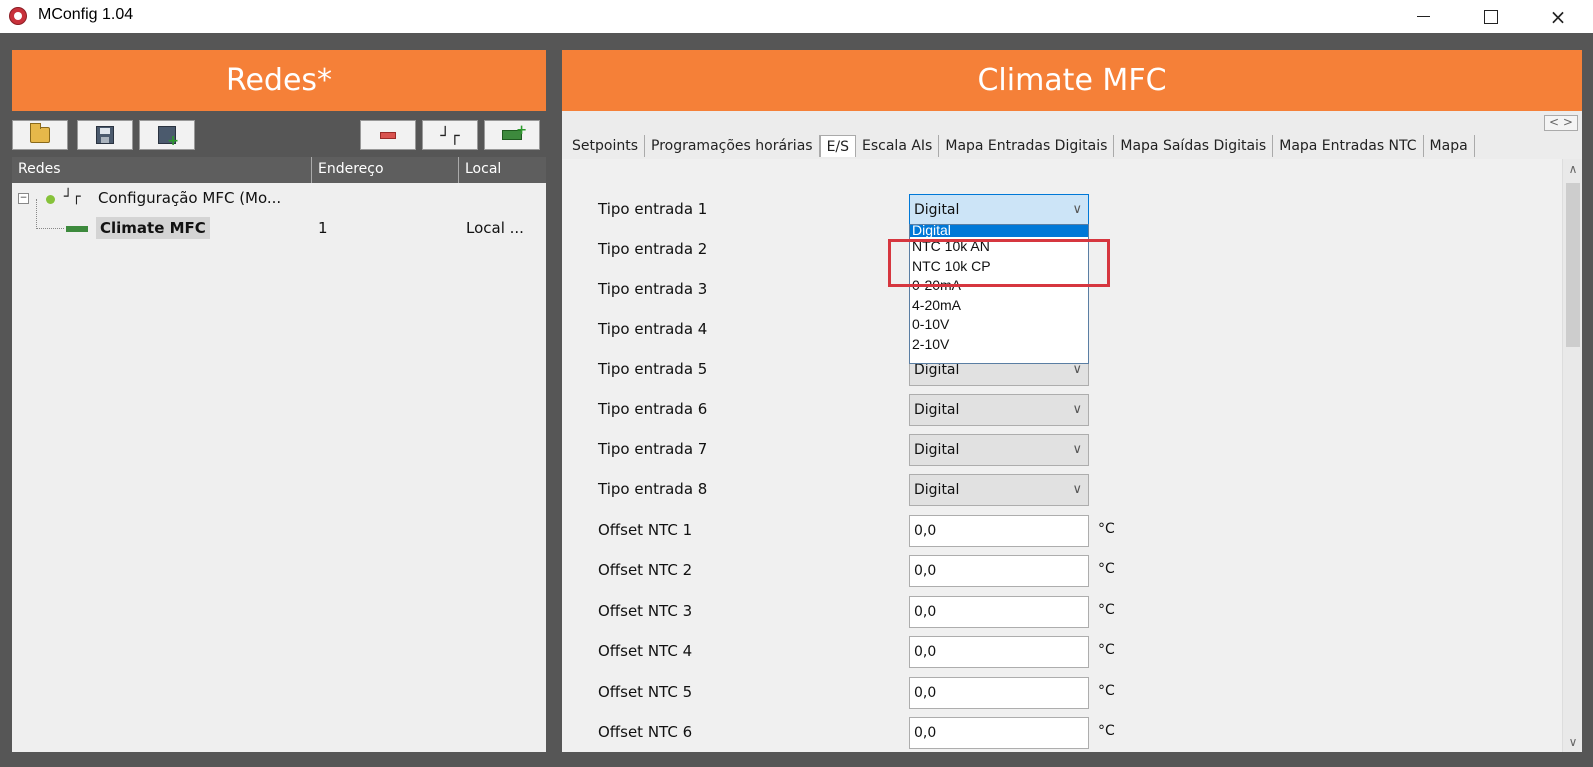  I want to click on title-bar: MConfig 1.04 ×, so click(796, 16).